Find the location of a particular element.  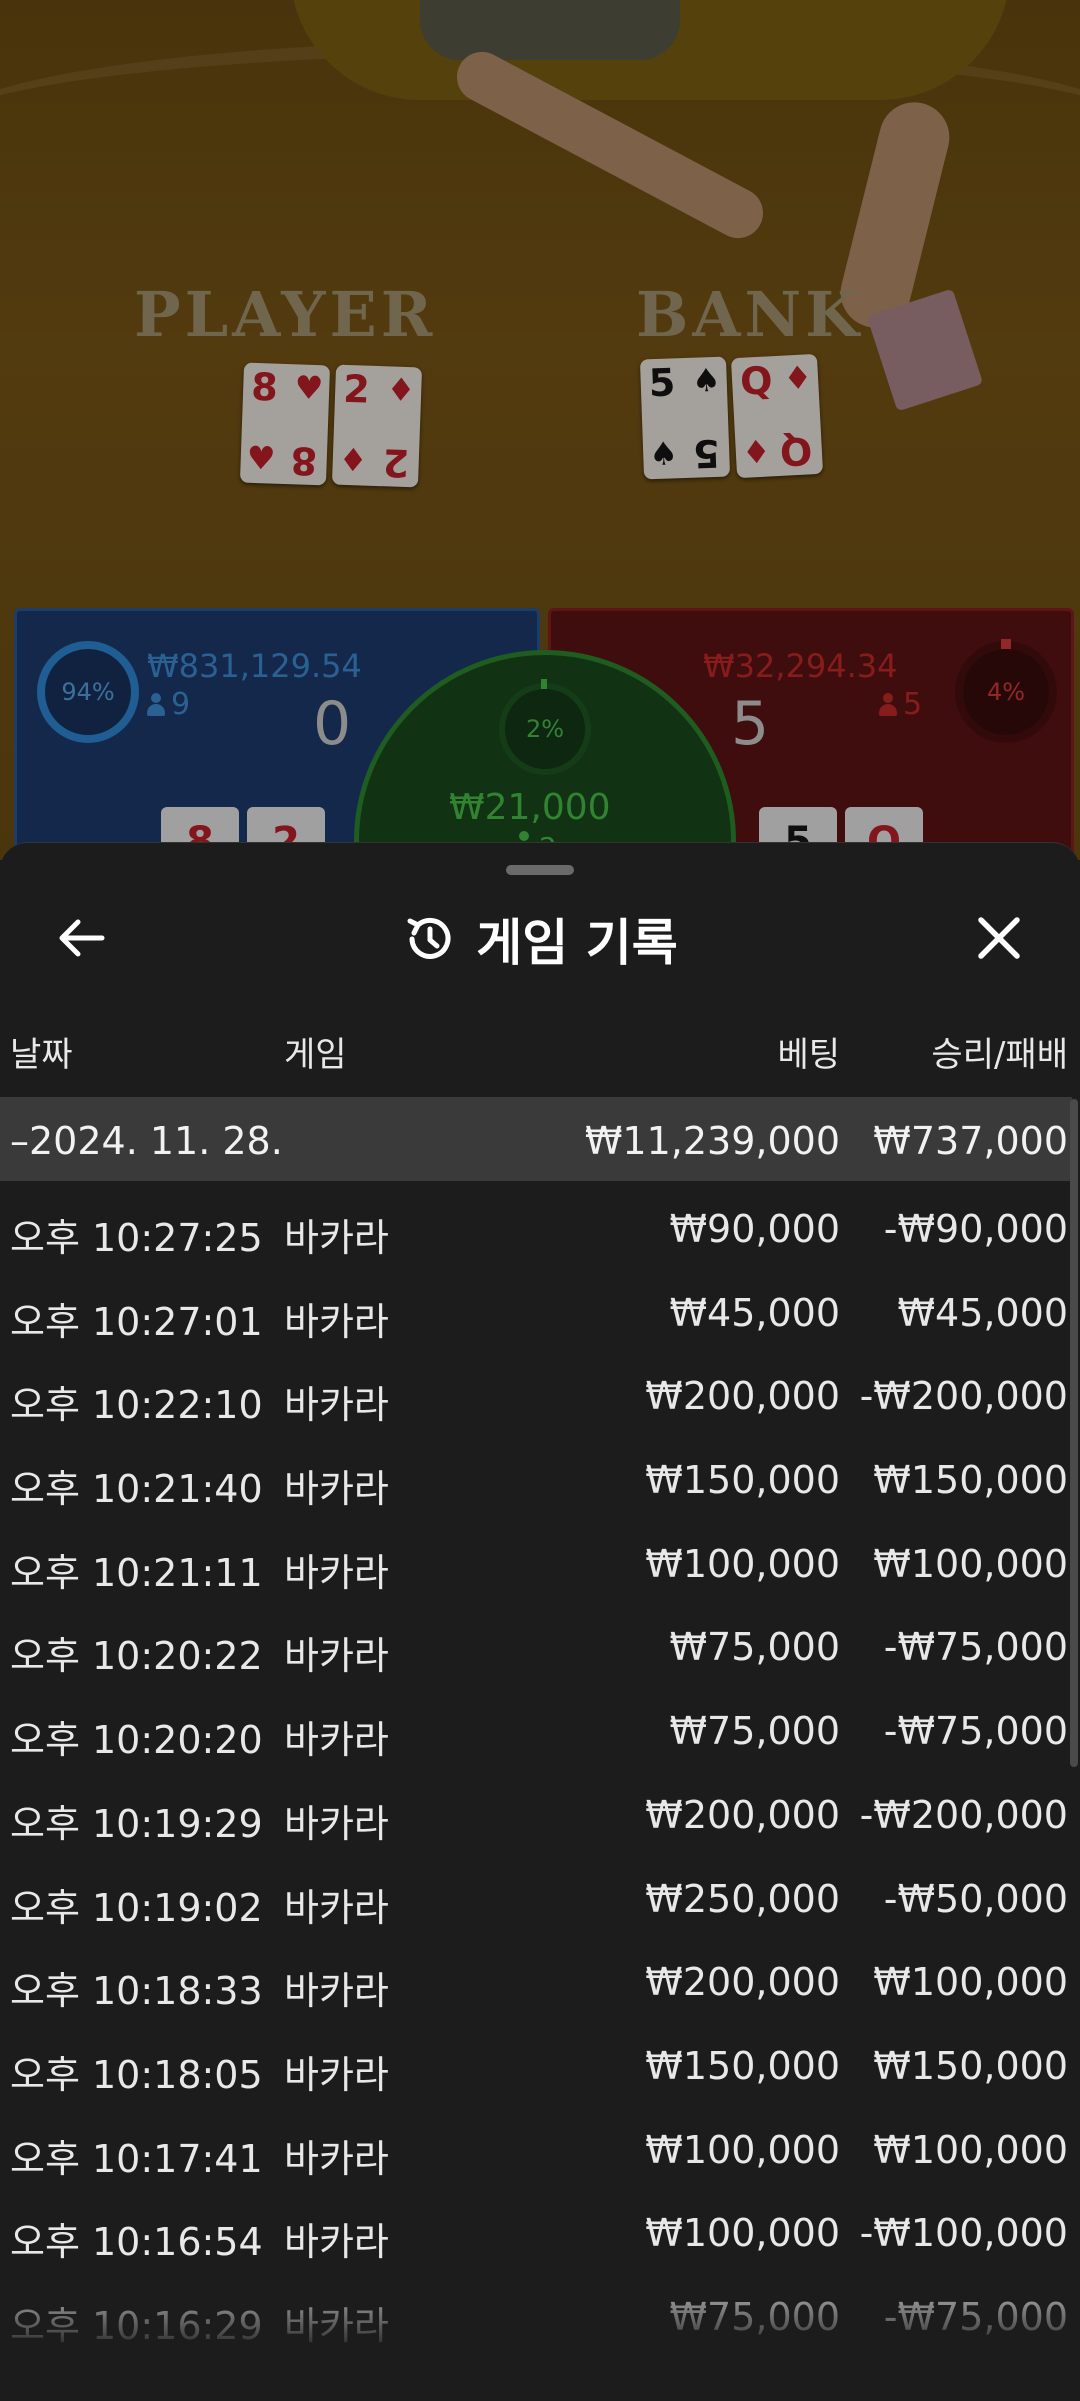

row-win-loss: -₩90,000 is located at coordinates (975, 1229).